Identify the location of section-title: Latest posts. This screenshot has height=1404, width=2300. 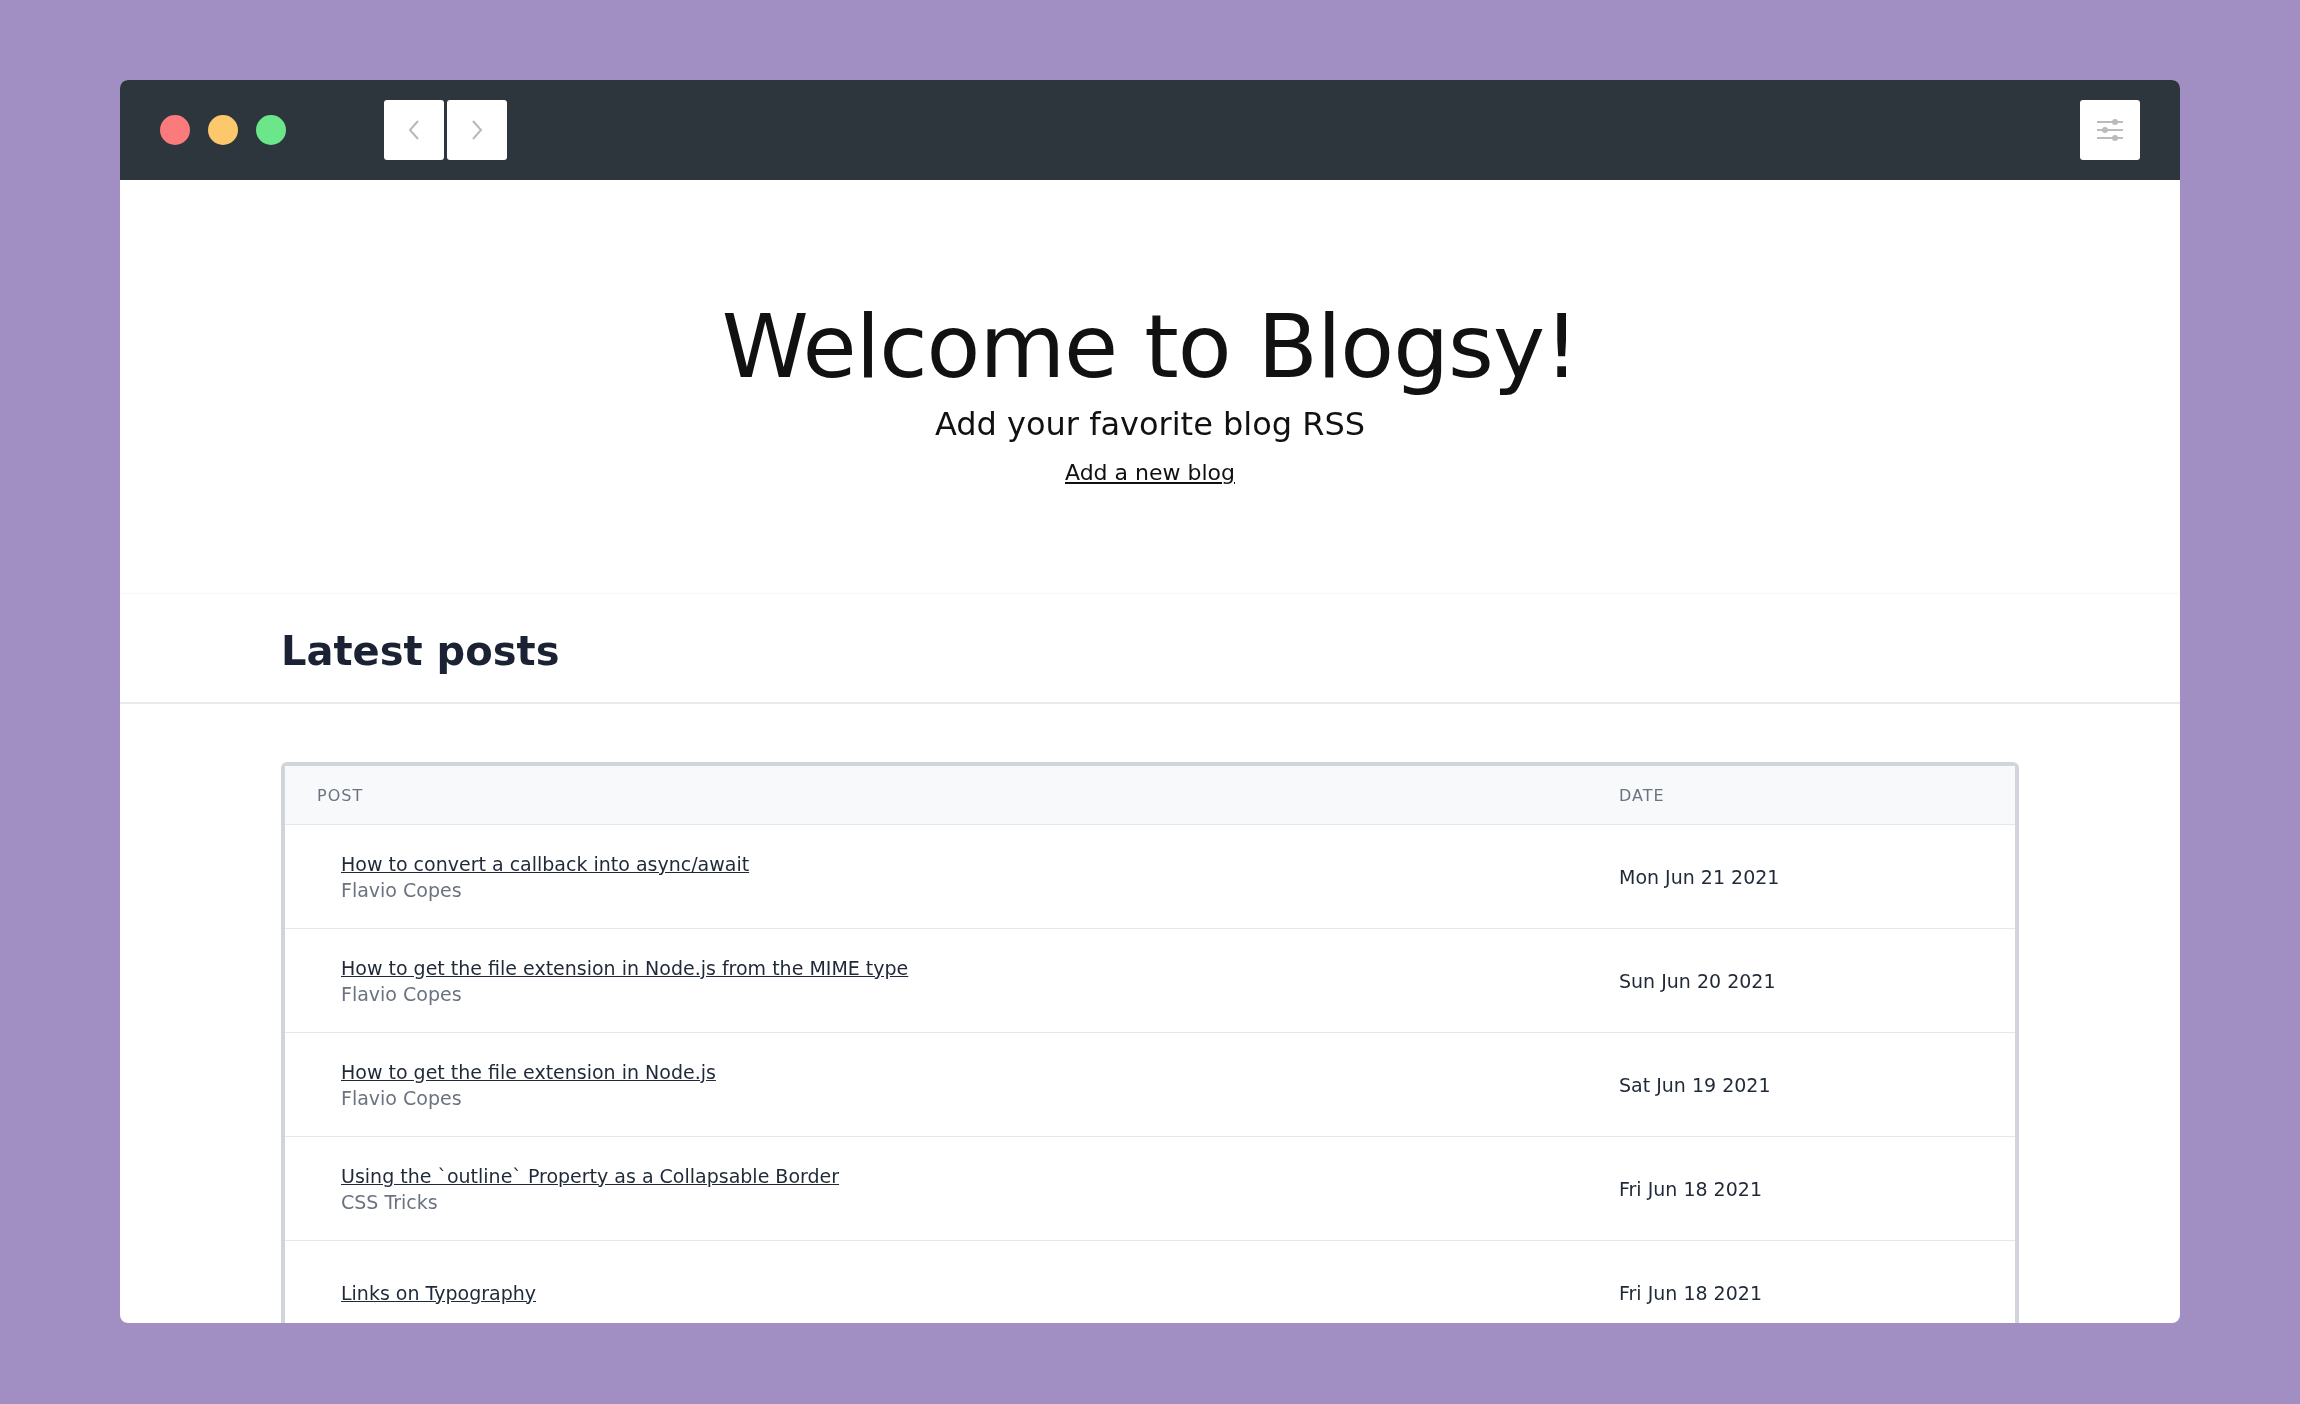
(421, 651).